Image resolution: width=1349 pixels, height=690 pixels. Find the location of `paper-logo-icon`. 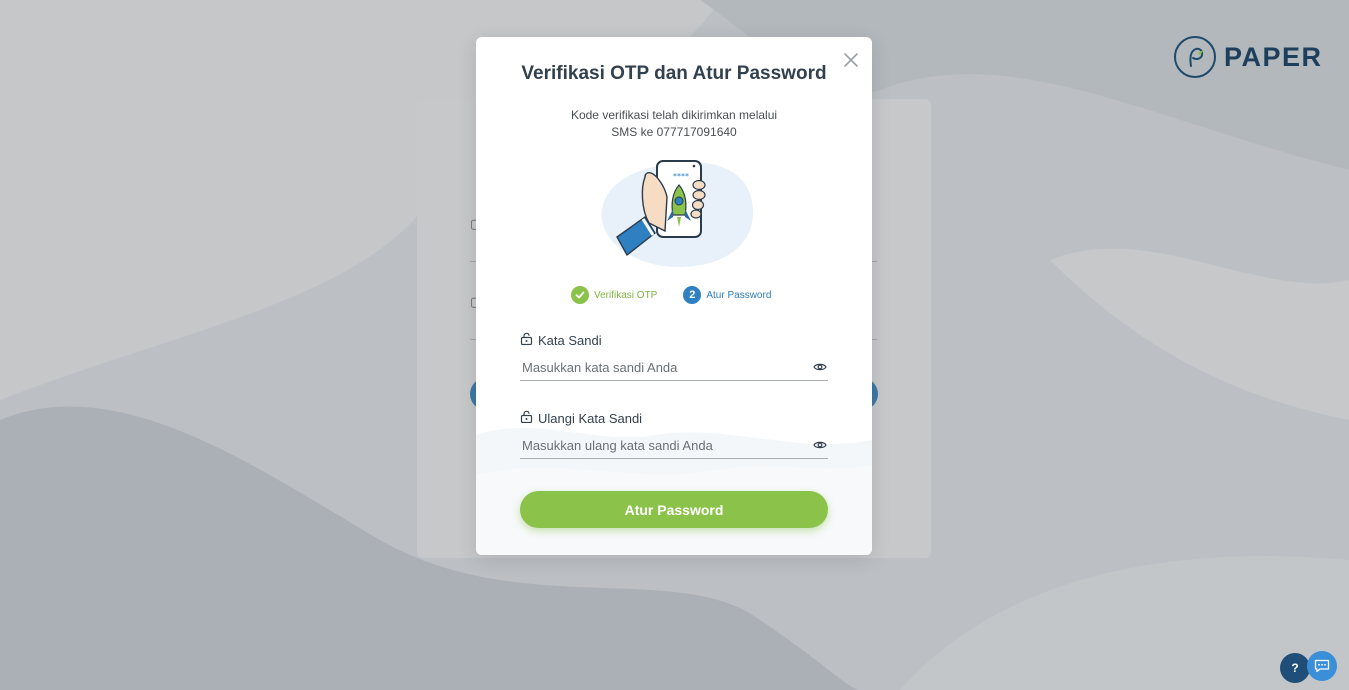

paper-logo-icon is located at coordinates (1195, 57).